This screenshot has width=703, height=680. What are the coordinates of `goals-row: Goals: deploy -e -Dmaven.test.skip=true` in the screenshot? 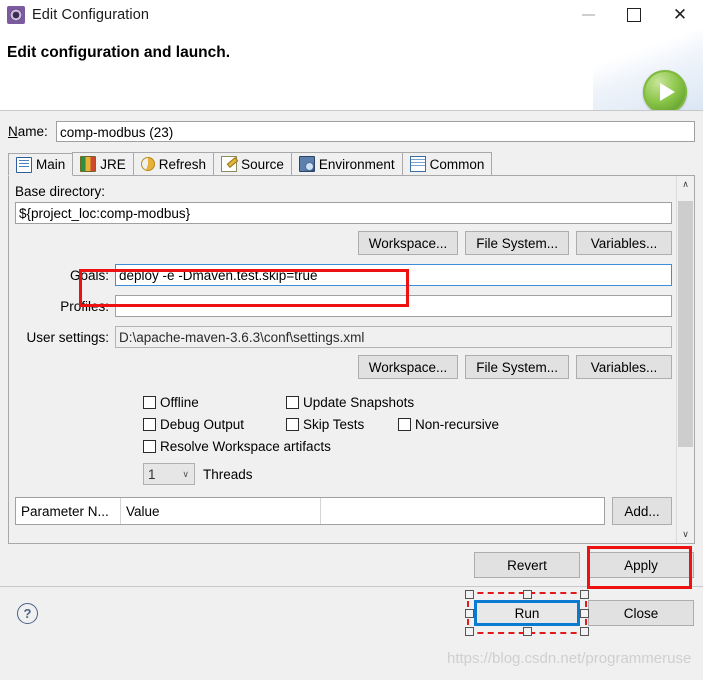 It's located at (343, 275).